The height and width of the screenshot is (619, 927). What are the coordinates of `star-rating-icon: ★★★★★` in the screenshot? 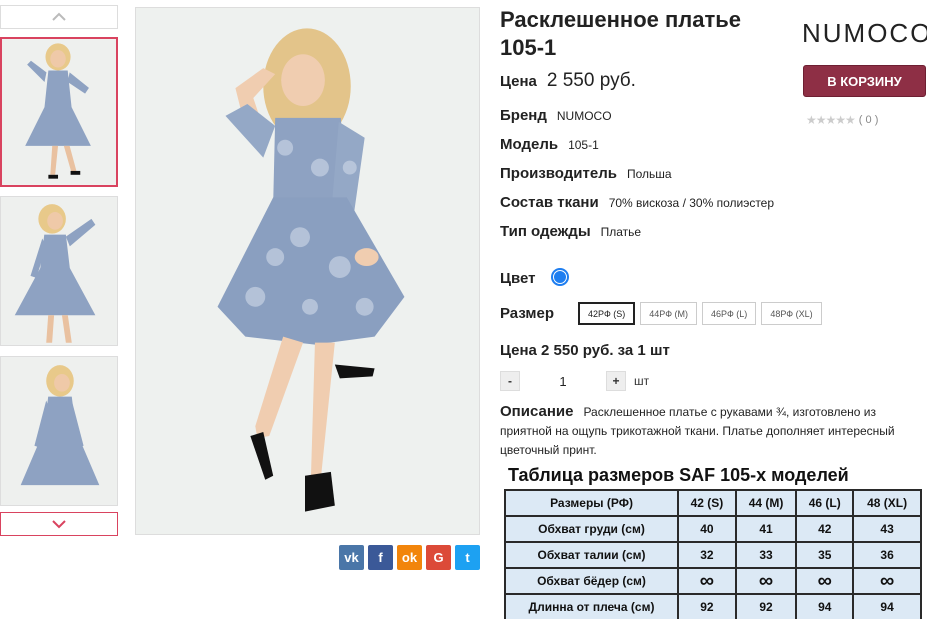 It's located at (831, 120).